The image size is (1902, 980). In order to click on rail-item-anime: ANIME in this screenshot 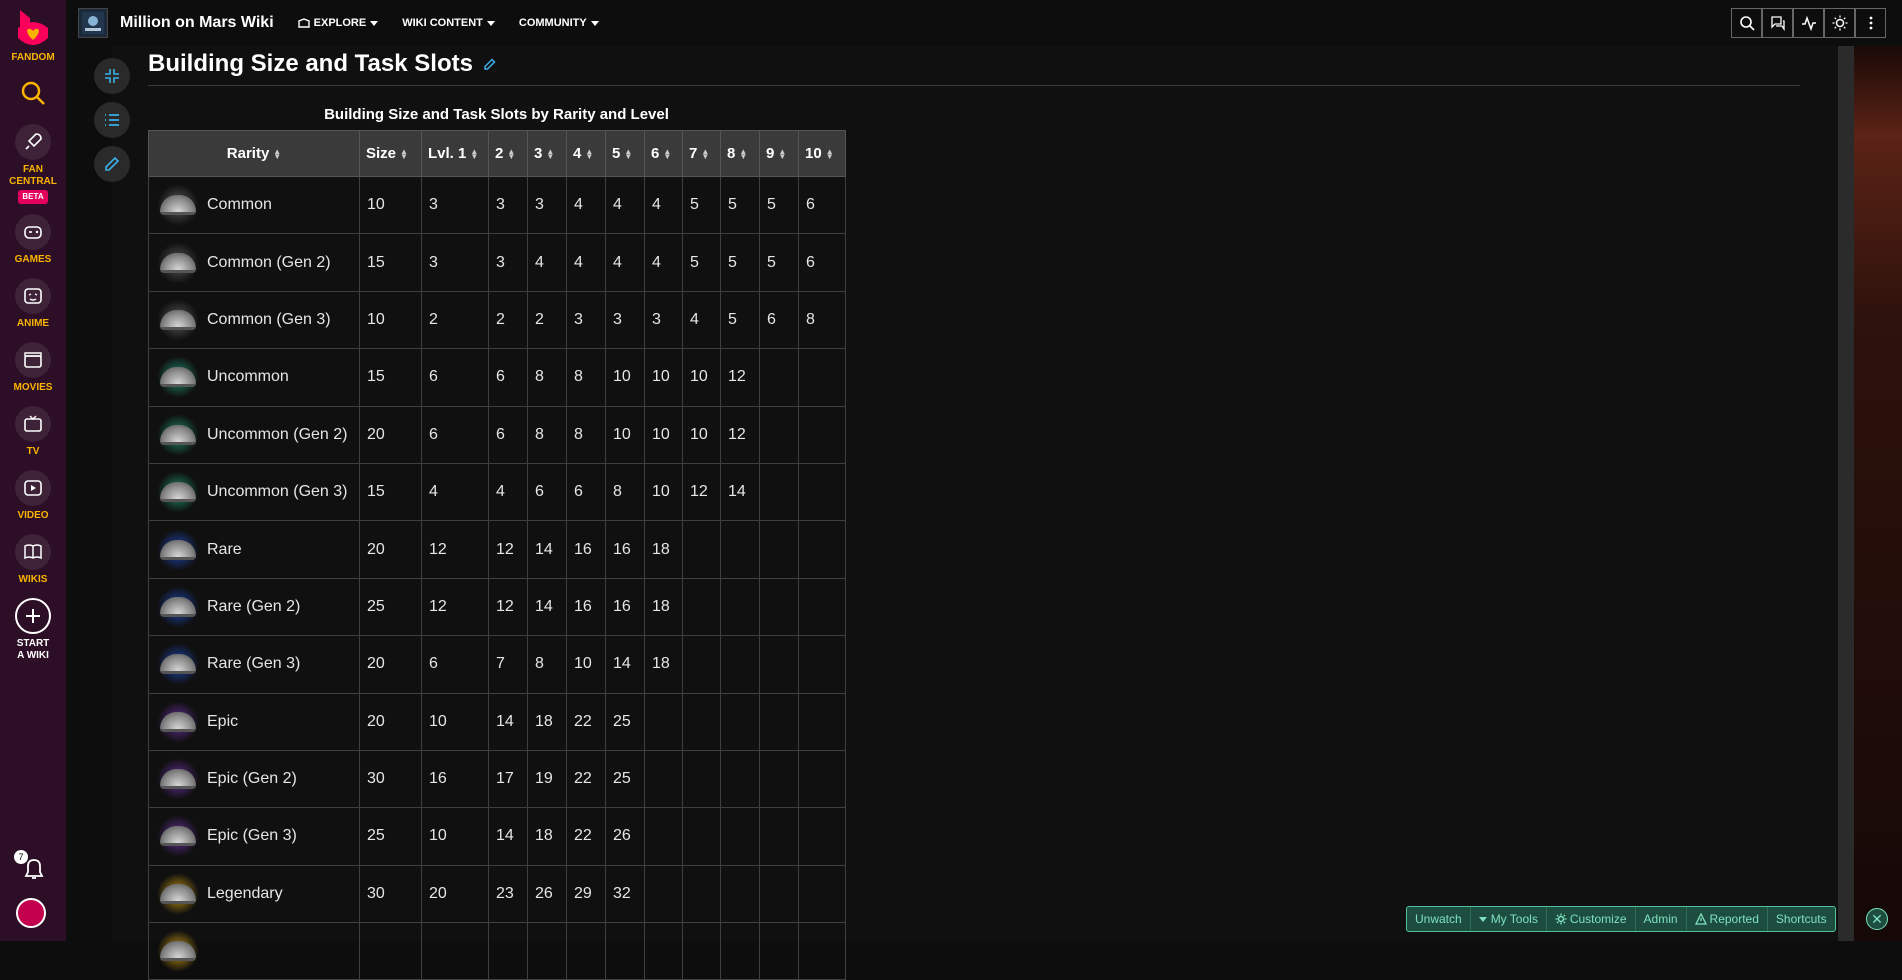, I will do `click(33, 304)`.